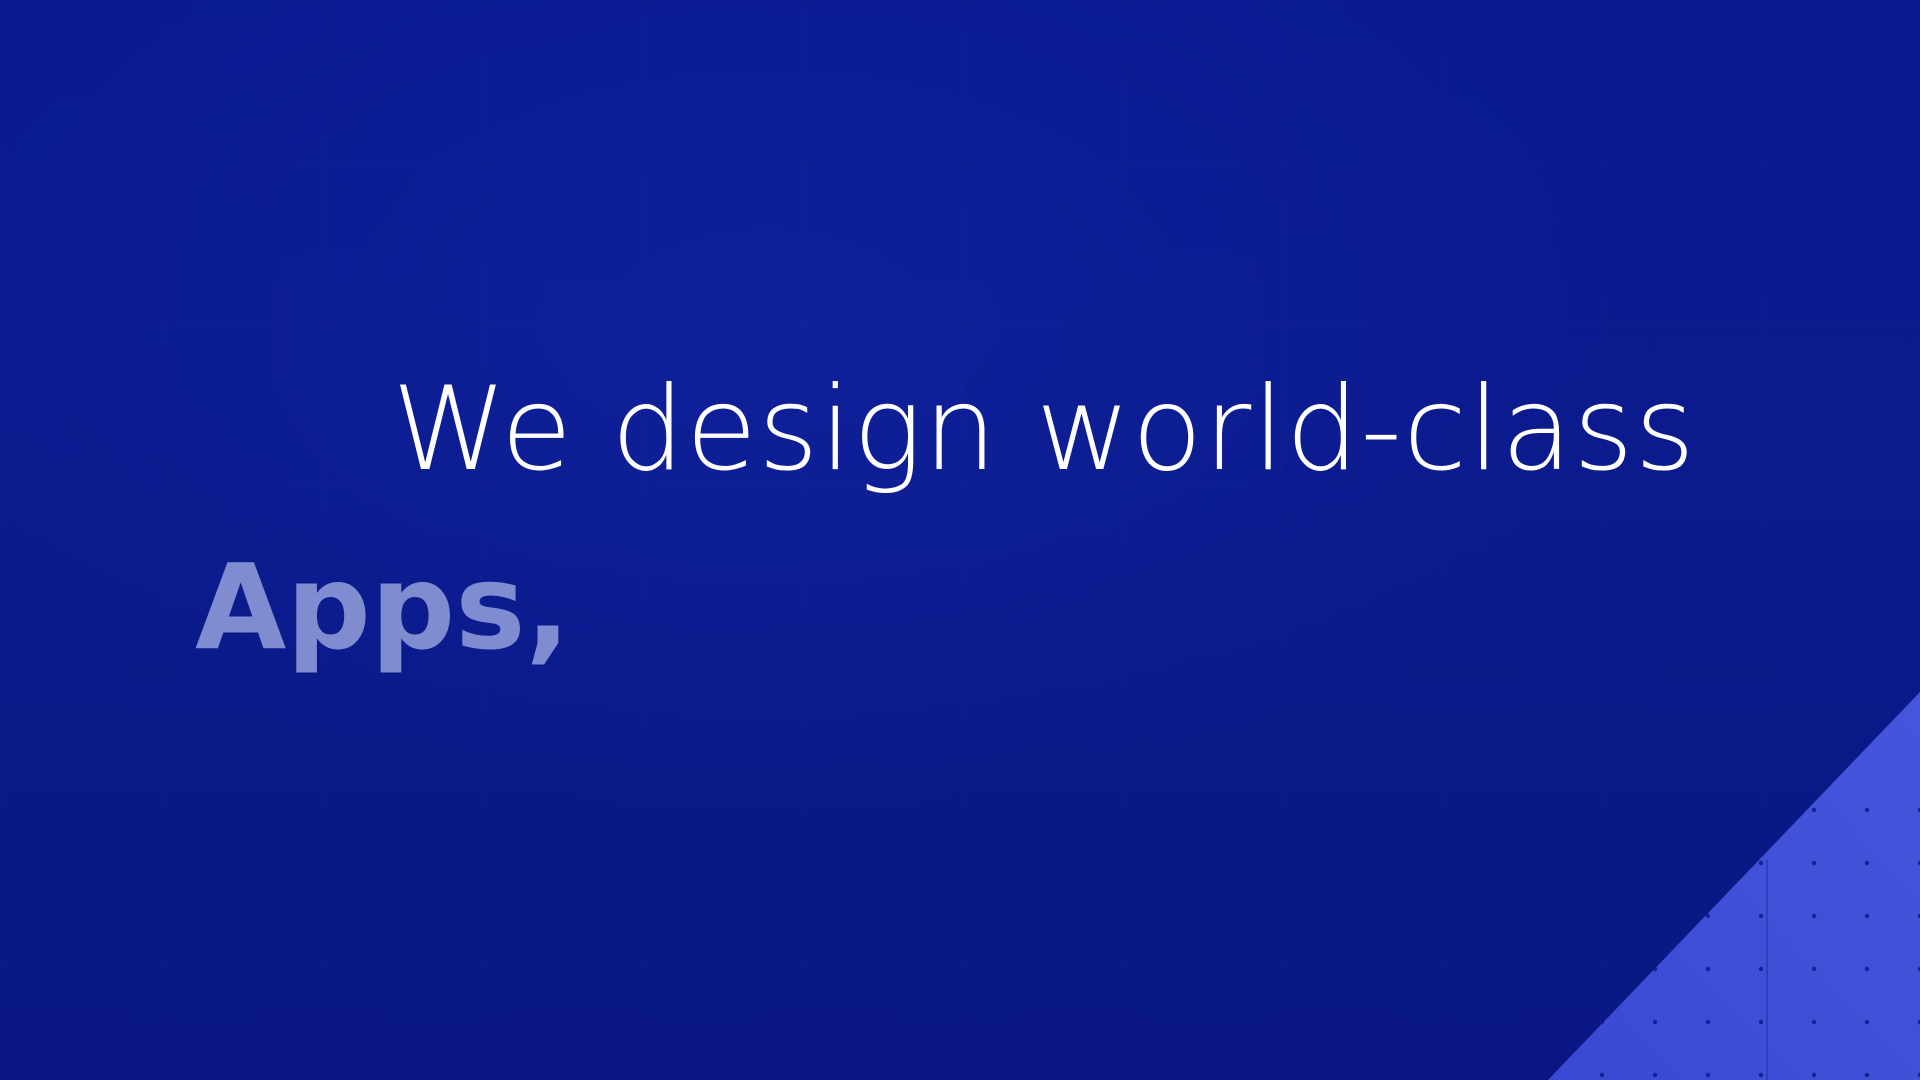  Describe the element at coordinates (1759, 942) in the screenshot. I see `accent-dot-grid` at that location.